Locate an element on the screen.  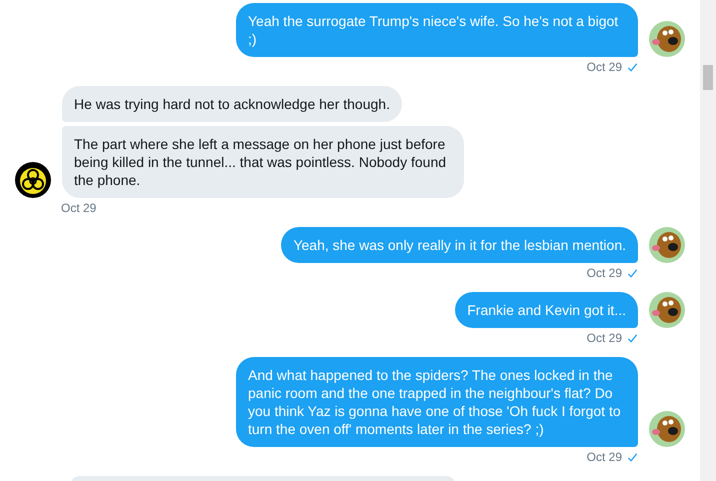
scrollbar is located at coordinates (708, 240).